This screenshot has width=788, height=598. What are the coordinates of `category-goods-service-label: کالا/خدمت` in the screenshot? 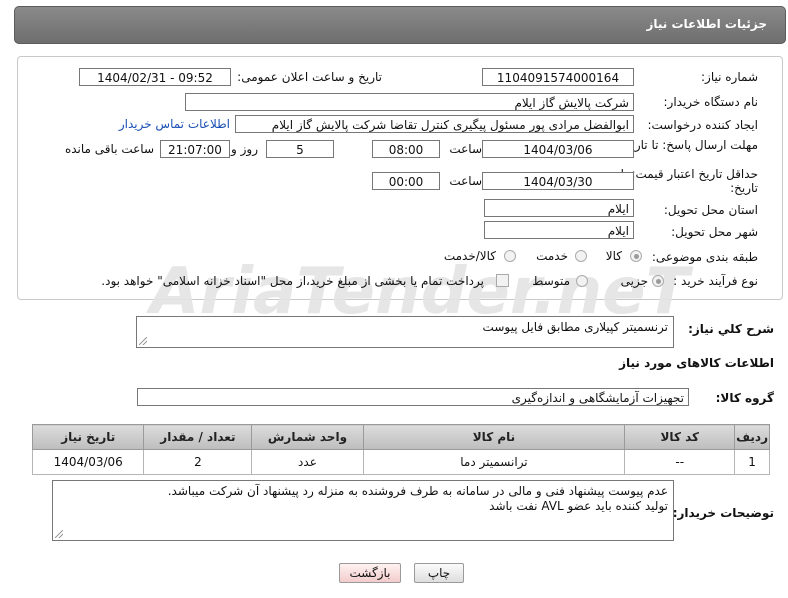 It's located at (469, 256).